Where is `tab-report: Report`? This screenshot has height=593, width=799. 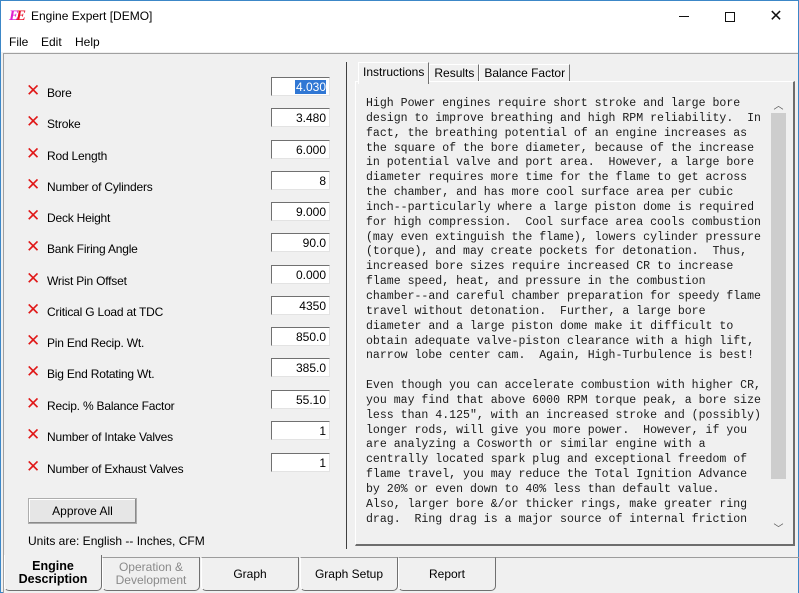 tab-report: Report is located at coordinates (447, 574).